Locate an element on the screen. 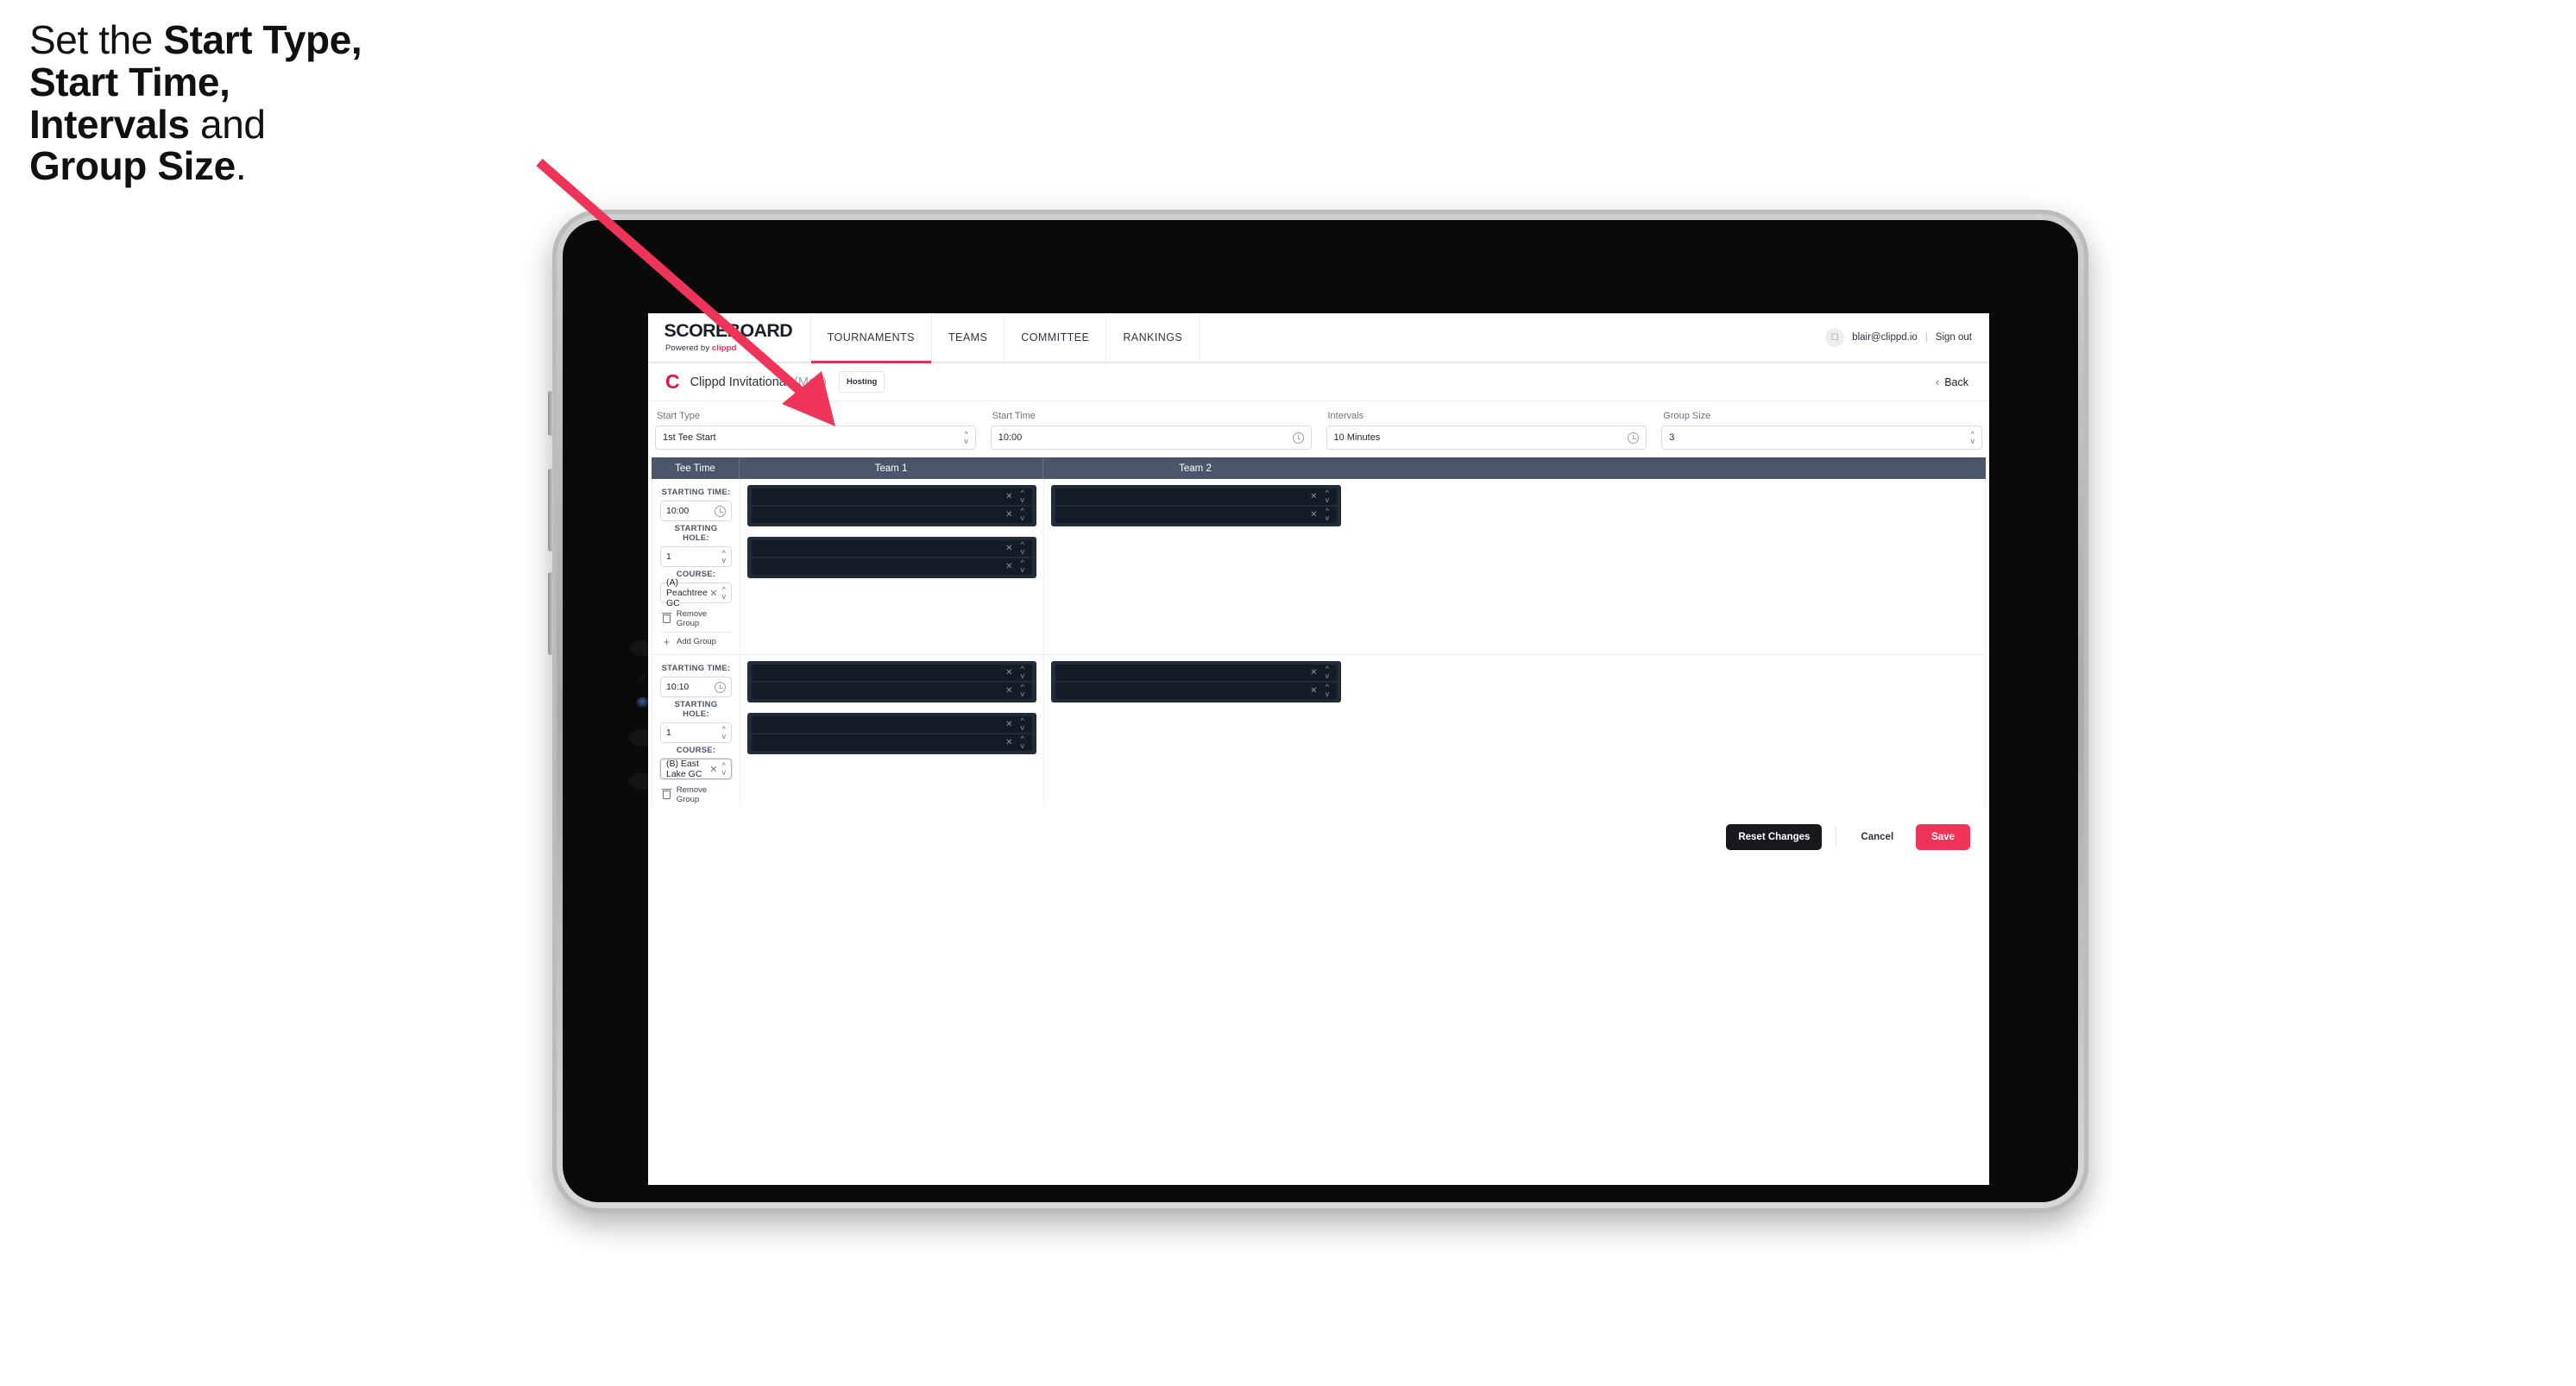 The height and width of the screenshot is (1386, 2576). course-value: (A) Peachtree GC is located at coordinates (687, 593).